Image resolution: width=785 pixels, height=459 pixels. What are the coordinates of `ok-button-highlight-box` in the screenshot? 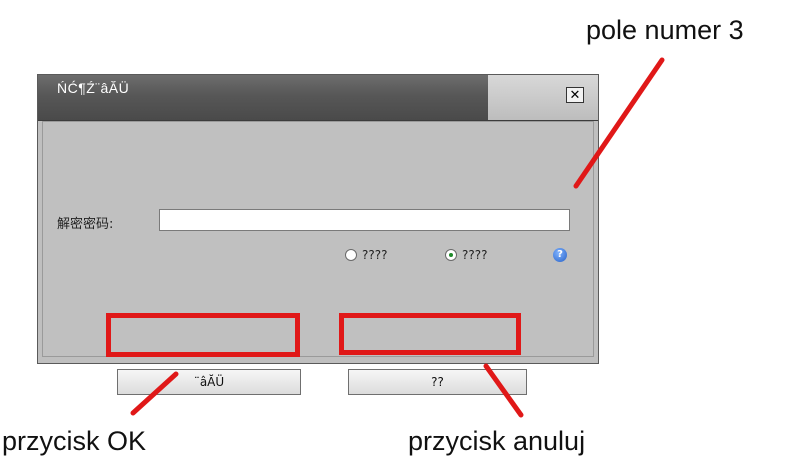 It's located at (203, 335).